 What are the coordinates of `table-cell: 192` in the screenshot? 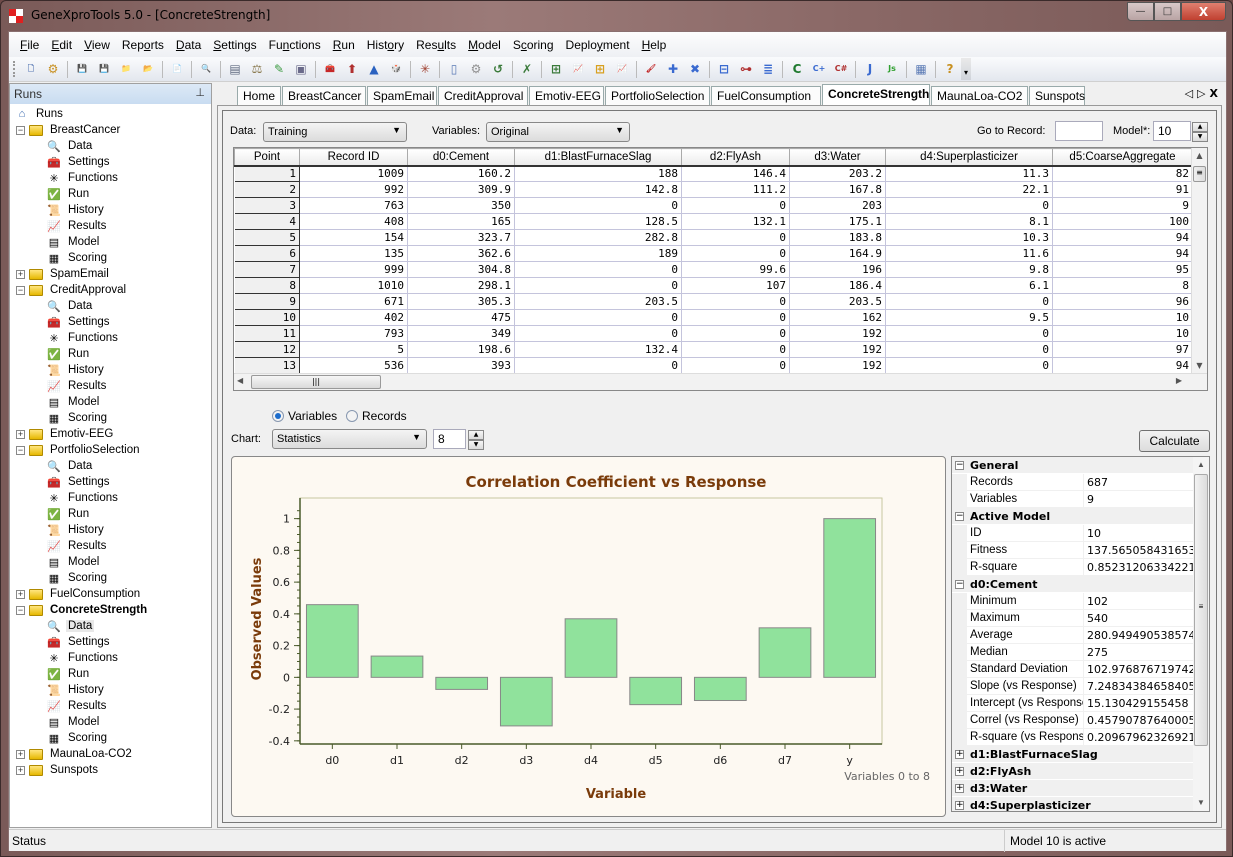 It's located at (837, 333).